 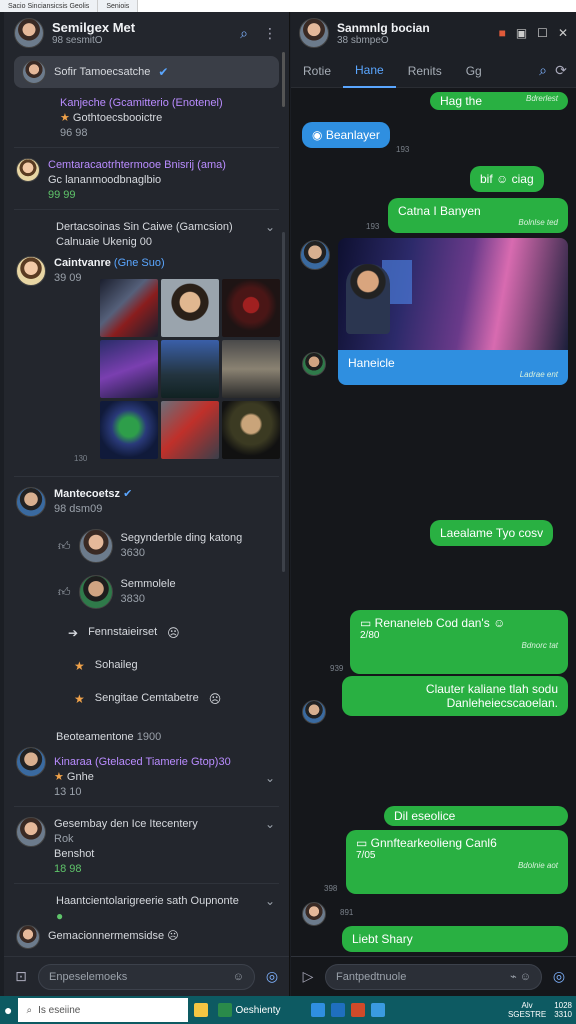 What do you see at coordinates (146, 72) in the screenshot?
I see `pinned-item: Sofir Tamoecsatche ✔` at bounding box center [146, 72].